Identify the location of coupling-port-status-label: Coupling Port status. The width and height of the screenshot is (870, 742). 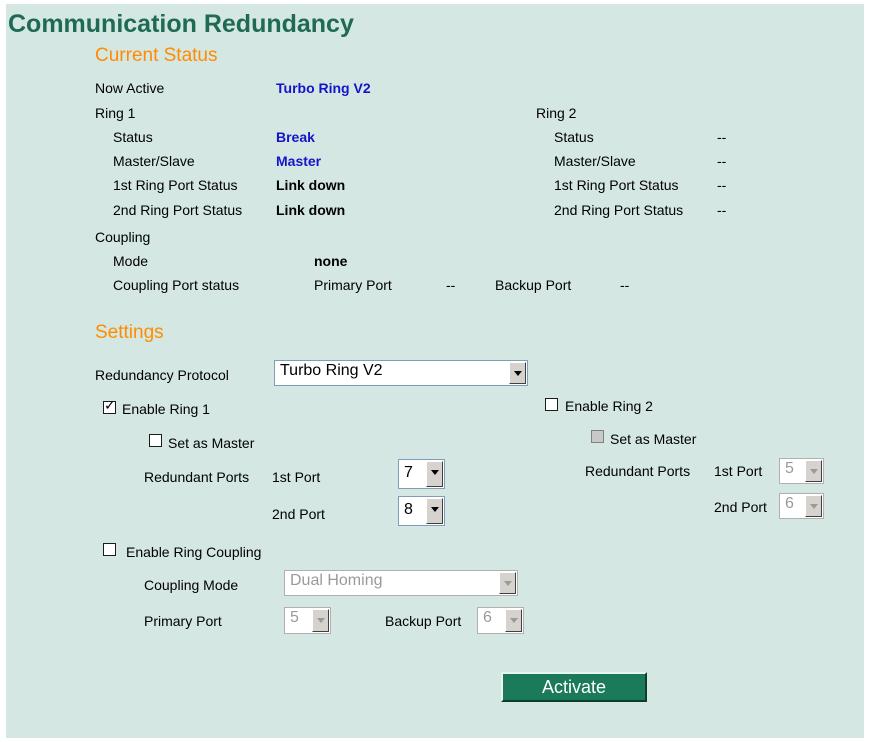
(176, 285).